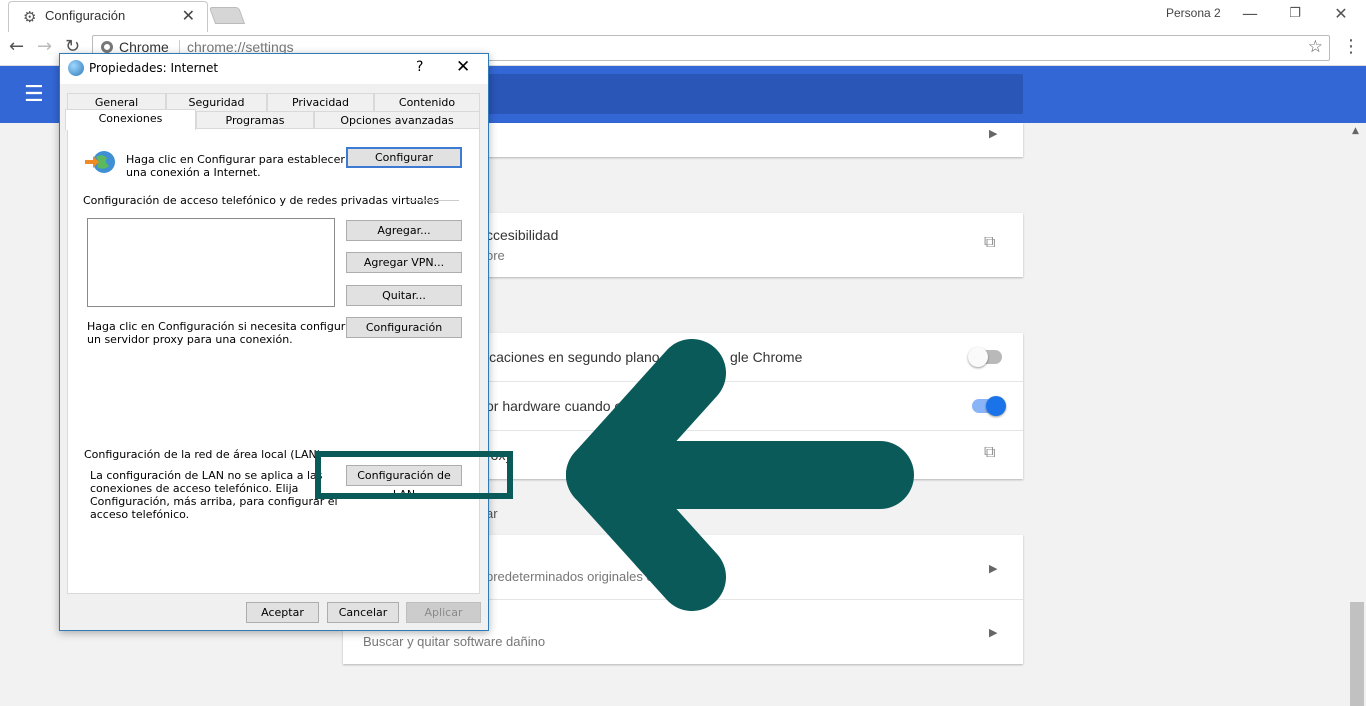 The image size is (1366, 706). What do you see at coordinates (755, 94) in the screenshot?
I see `settings-search-box` at bounding box center [755, 94].